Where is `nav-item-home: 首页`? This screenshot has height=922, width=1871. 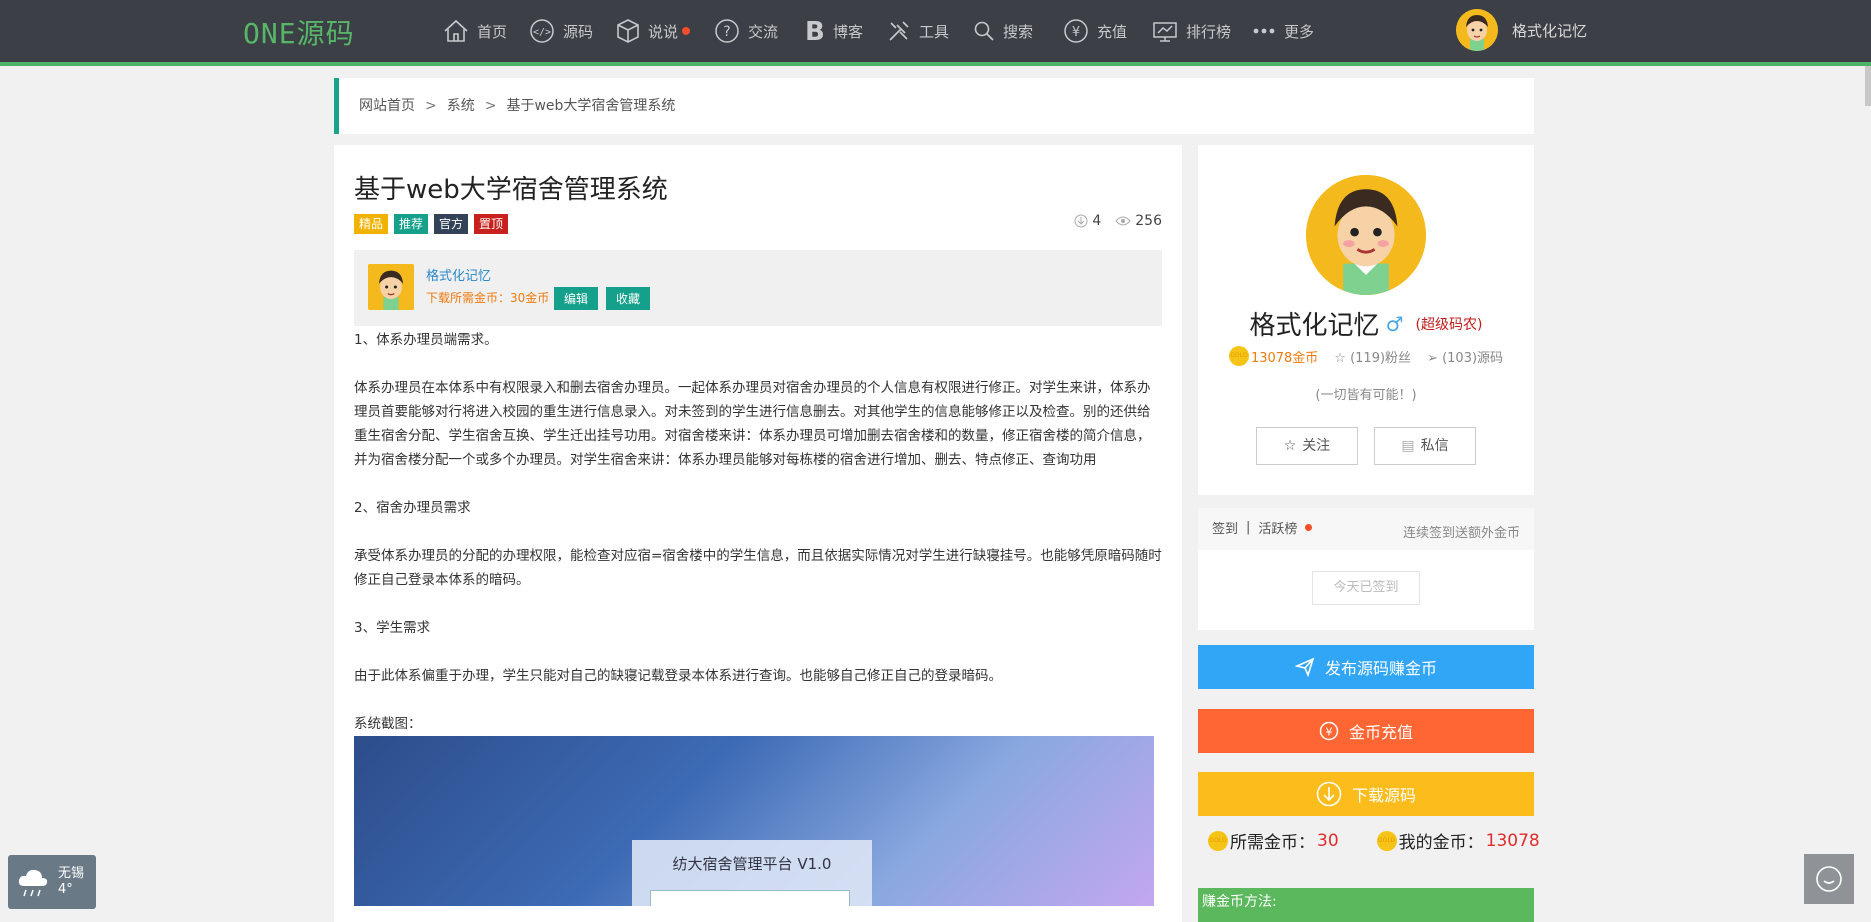 nav-item-home: 首页 is located at coordinates (475, 31).